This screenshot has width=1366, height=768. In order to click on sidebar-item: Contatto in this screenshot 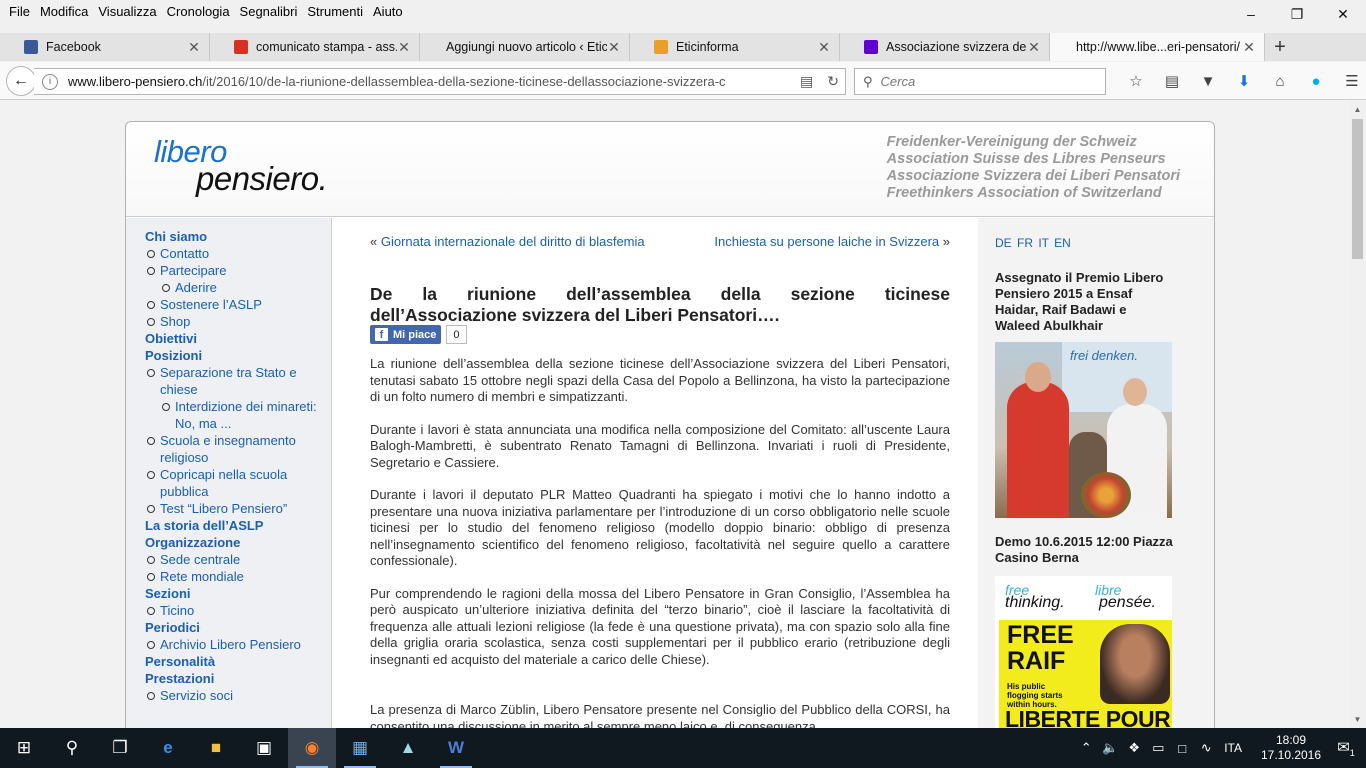, I will do `click(238, 253)`.